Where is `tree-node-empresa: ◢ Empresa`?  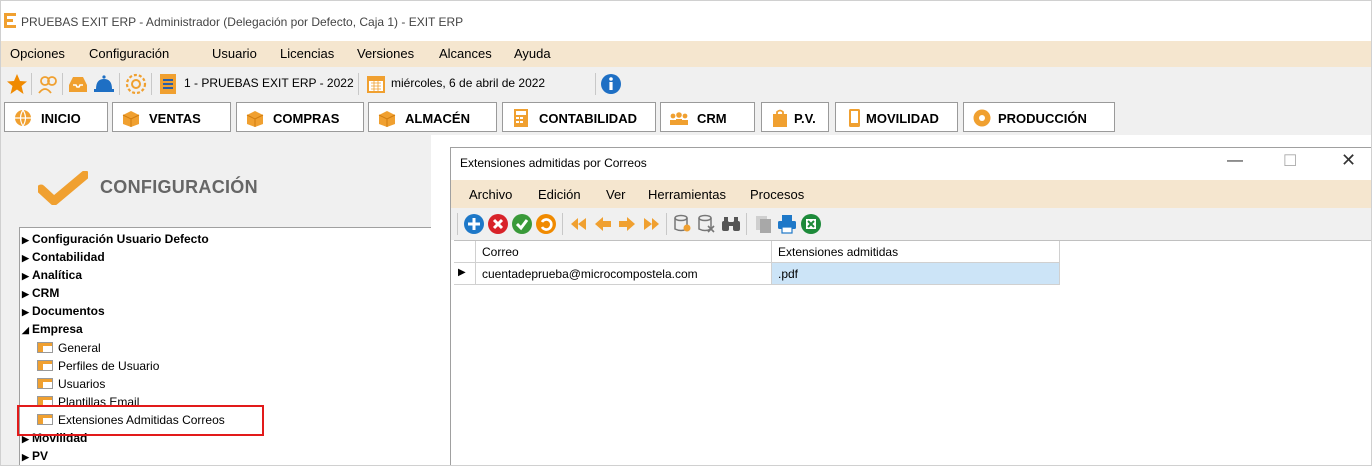 tree-node-empresa: ◢ Empresa is located at coordinates (52, 329).